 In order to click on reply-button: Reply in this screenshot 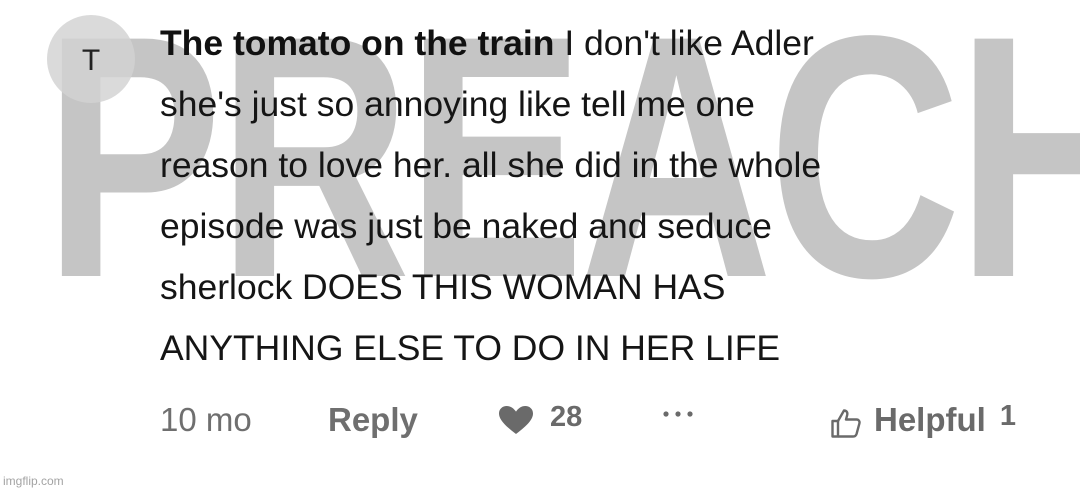, I will do `click(373, 420)`.